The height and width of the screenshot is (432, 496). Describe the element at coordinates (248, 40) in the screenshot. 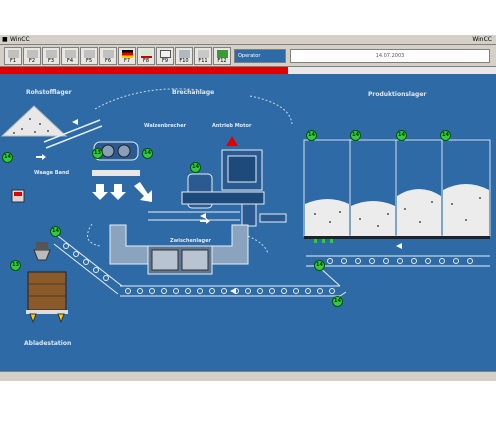

I see `window-titlebar: ■ WinCC WinCC` at that location.